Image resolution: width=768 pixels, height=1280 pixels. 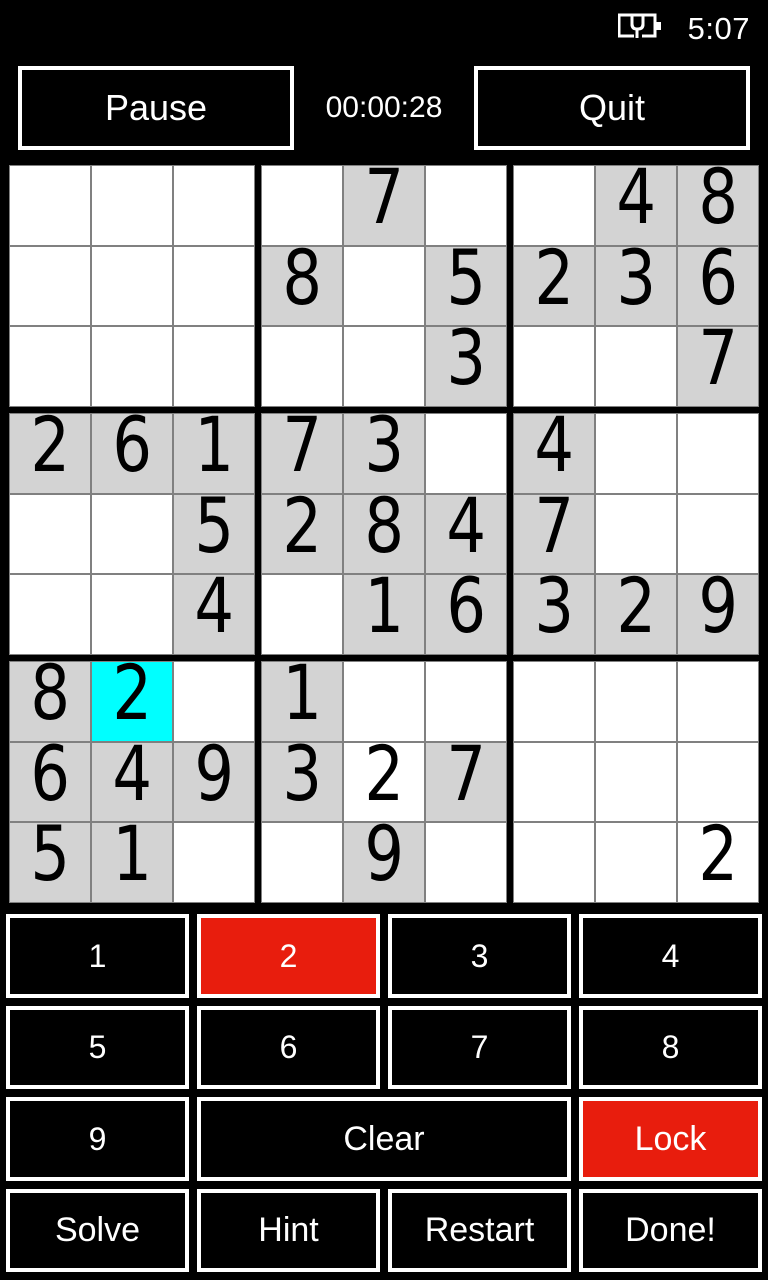 What do you see at coordinates (50, 614) in the screenshot?
I see `sudoku-cell-r6c1` at bounding box center [50, 614].